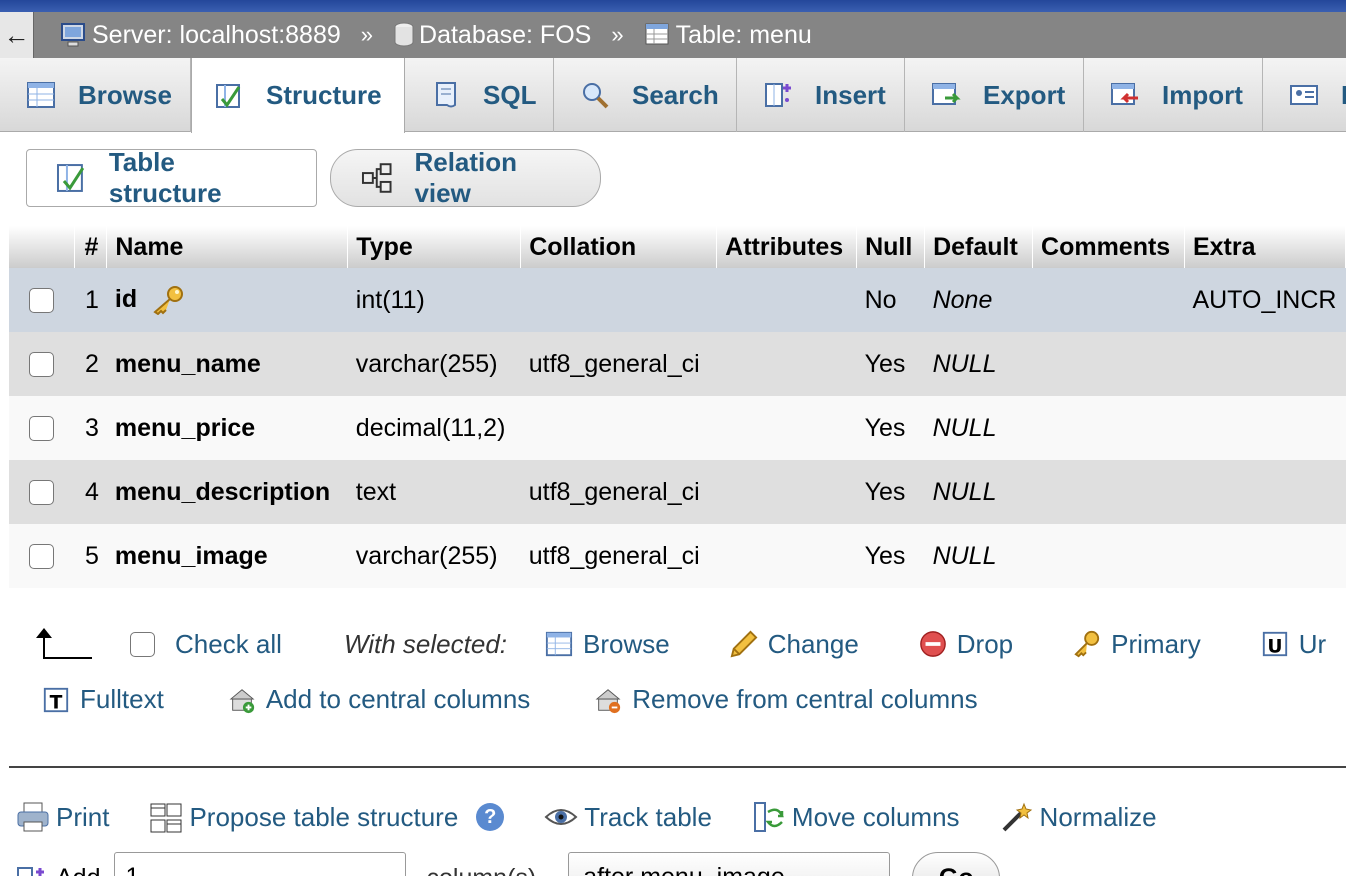 The width and height of the screenshot is (1346, 876). I want to click on column-name: menu_description, so click(227, 492).